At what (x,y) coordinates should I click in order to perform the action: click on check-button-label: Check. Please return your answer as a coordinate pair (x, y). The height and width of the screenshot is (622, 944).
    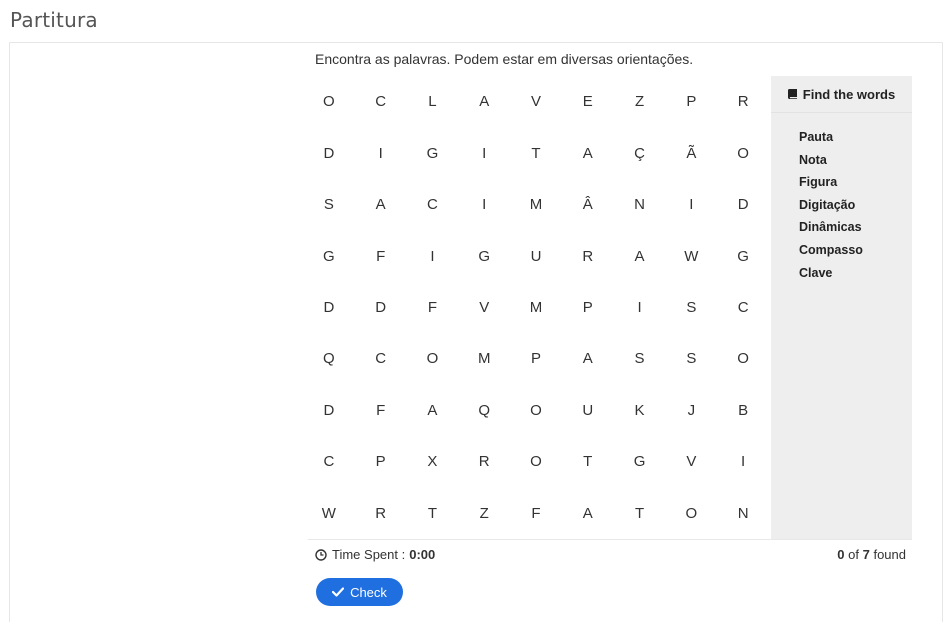
    Looking at the image, I should click on (368, 592).